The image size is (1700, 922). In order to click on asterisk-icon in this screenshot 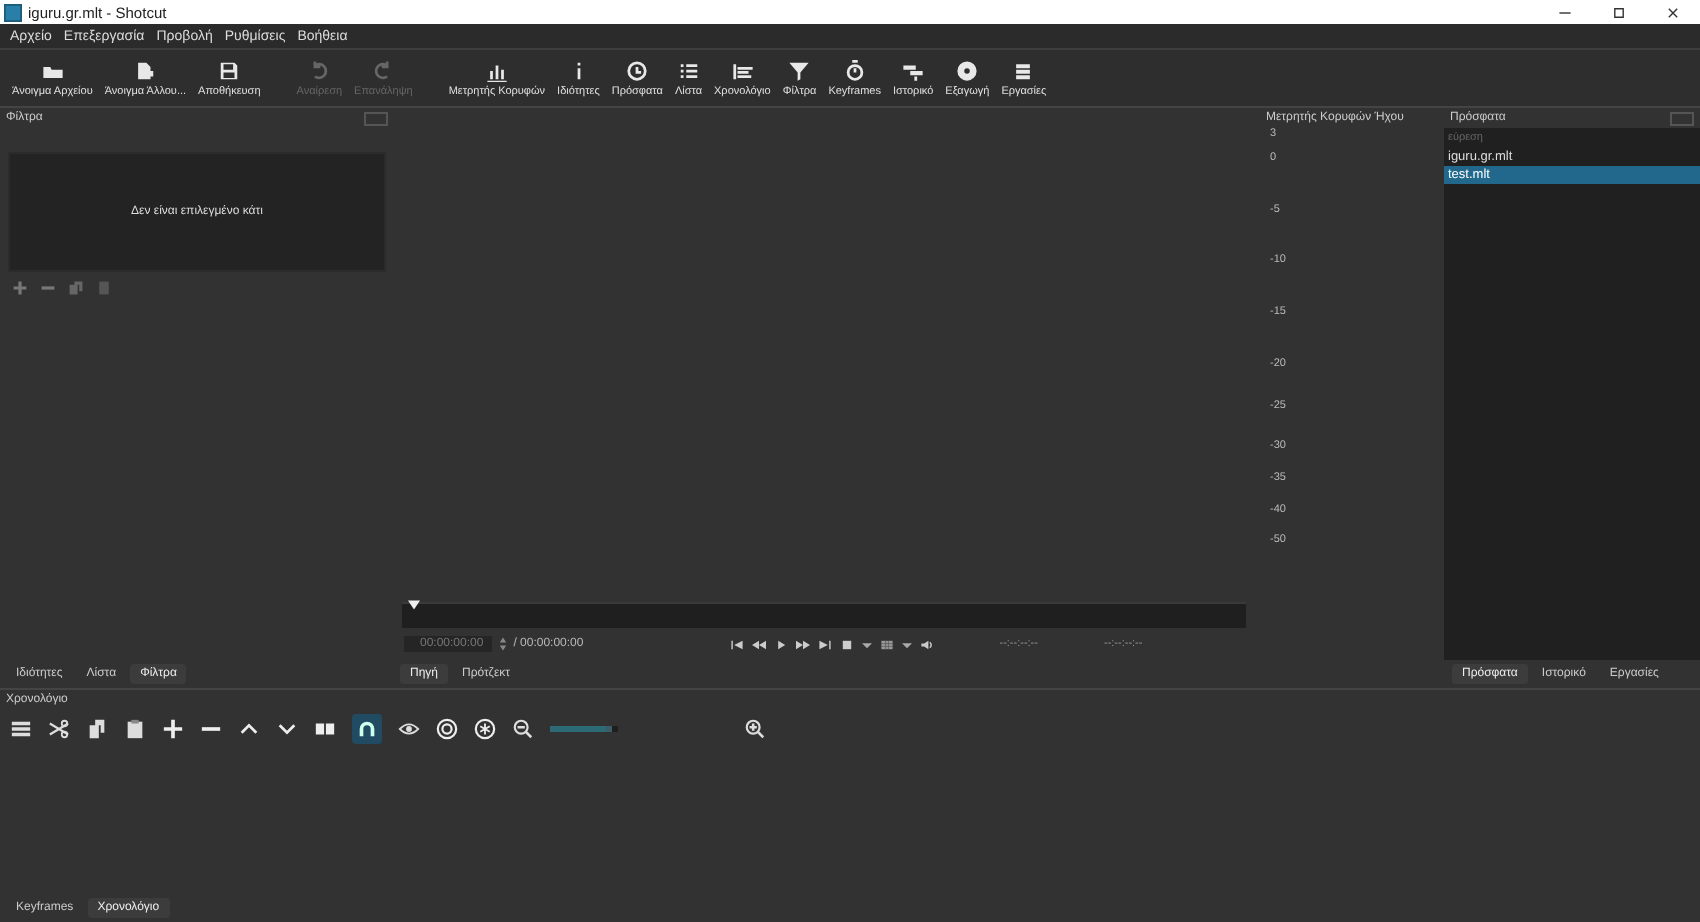, I will do `click(485, 728)`.